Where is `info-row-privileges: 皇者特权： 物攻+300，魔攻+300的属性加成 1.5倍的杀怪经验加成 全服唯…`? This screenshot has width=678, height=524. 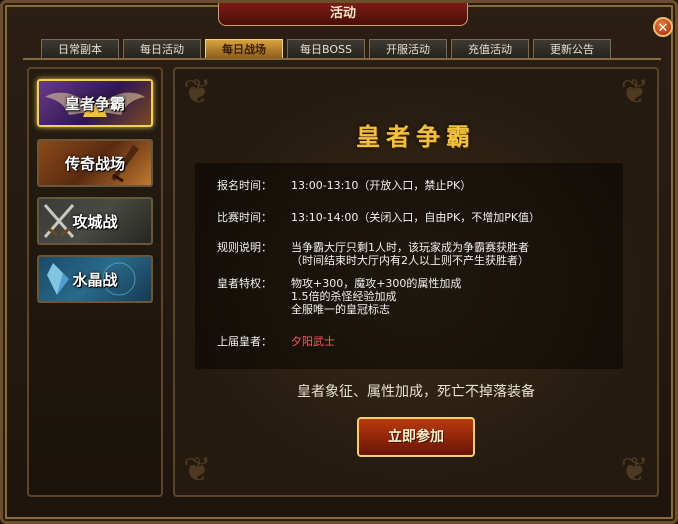
info-row-privileges: 皇者特权： 物攻+300，魔攻+300的属性加成 1.5倍的杀怪经验加成 全服唯… is located at coordinates (417, 298).